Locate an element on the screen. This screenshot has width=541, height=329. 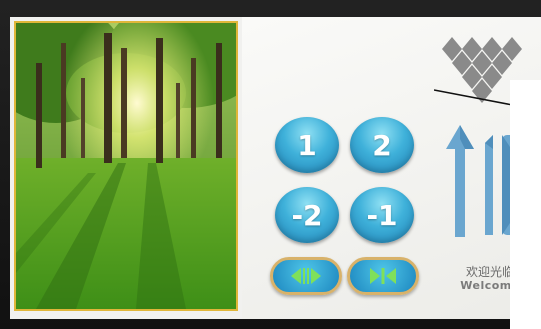
door-open-icon is located at coordinates (306, 276).